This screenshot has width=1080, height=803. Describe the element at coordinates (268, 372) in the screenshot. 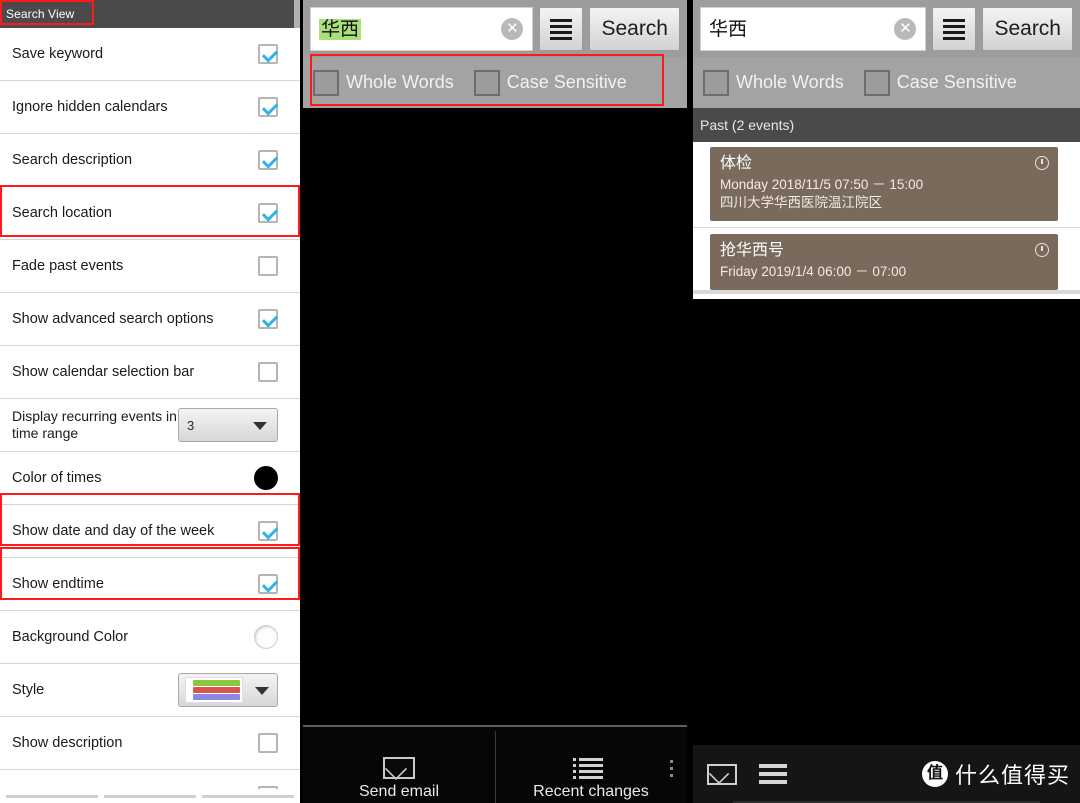

I see `checkbox-show-calendar-selection-bar` at that location.